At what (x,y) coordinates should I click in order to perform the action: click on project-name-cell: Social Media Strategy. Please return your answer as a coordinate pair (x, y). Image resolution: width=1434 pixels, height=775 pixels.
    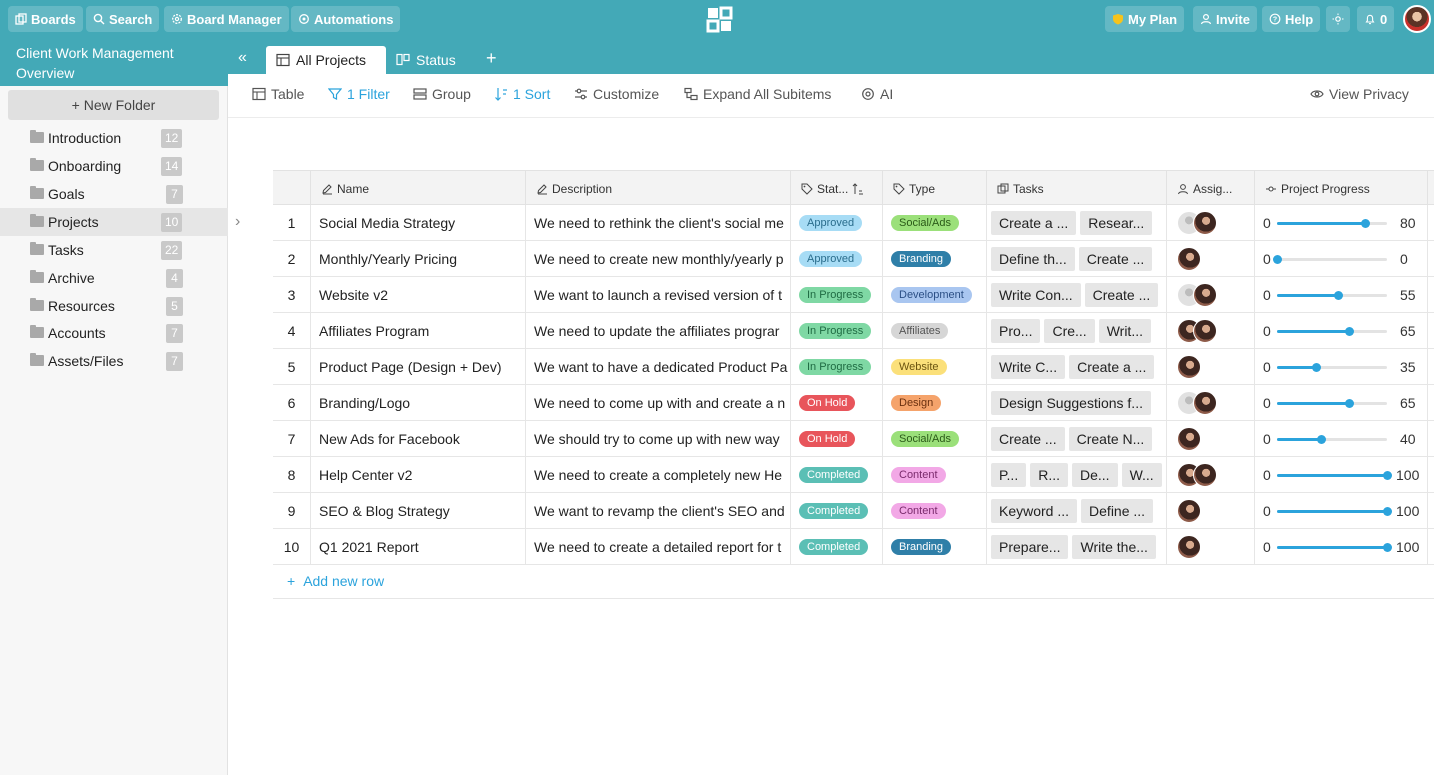
    Looking at the image, I should click on (418, 223).